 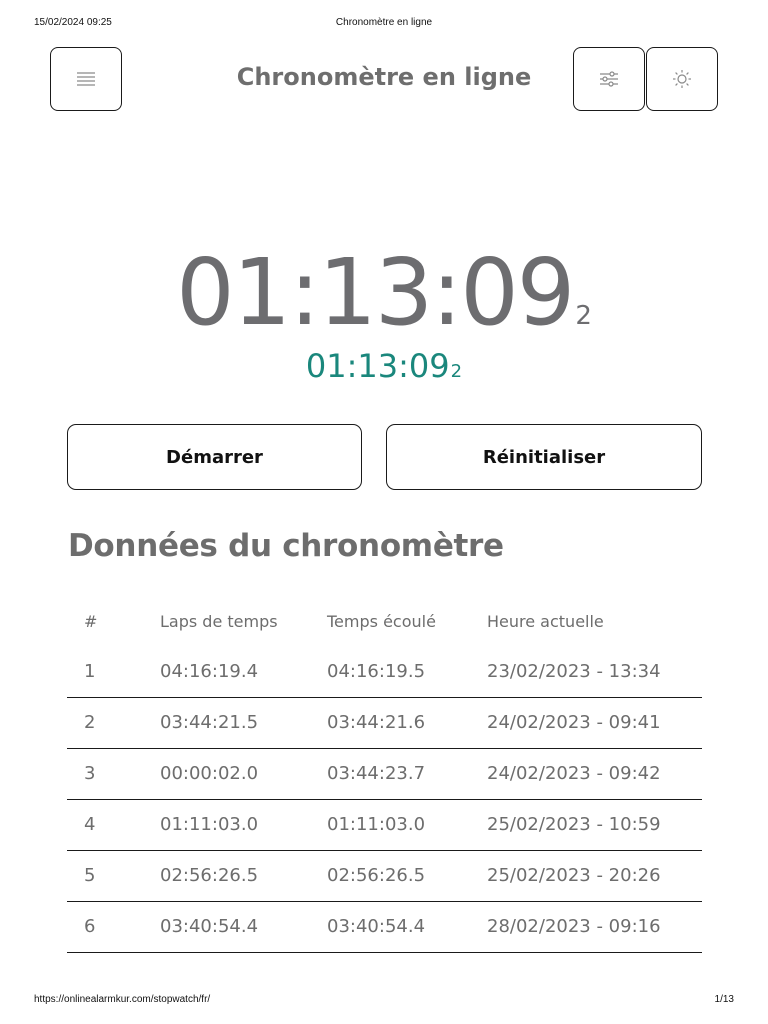 I want to click on sub-time-display: 01:13:092, so click(x=384, y=366).